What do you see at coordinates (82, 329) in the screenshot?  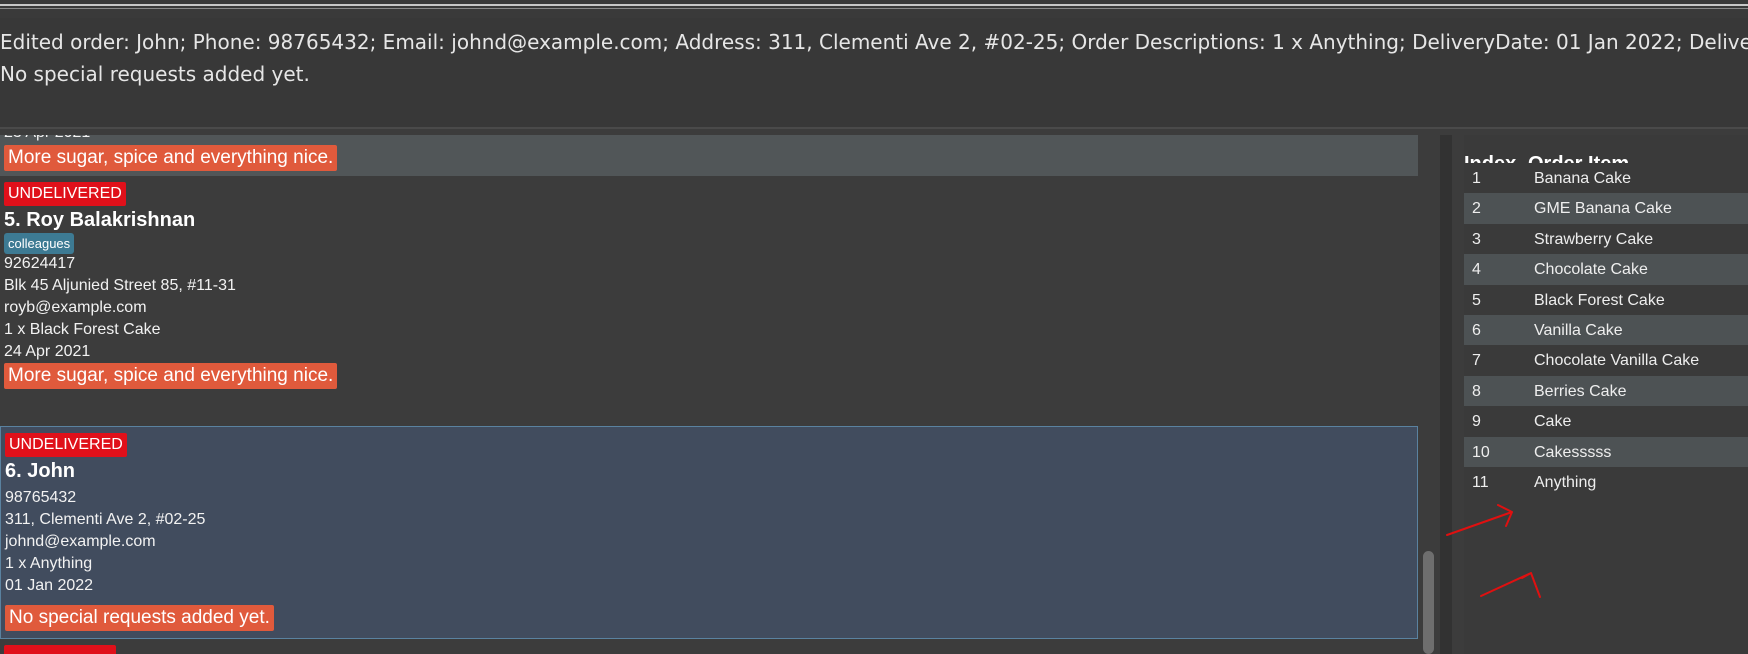 I see `order-items: 1 x Black Forest Cake` at bounding box center [82, 329].